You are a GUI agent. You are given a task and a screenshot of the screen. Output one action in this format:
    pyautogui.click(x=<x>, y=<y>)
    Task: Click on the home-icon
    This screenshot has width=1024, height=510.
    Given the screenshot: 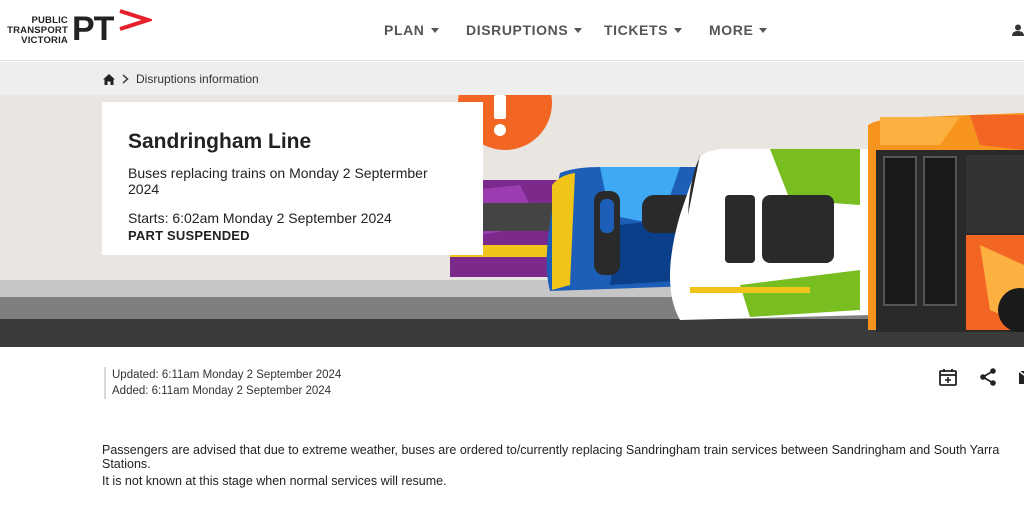 What is the action you would take?
    pyautogui.click(x=109, y=79)
    